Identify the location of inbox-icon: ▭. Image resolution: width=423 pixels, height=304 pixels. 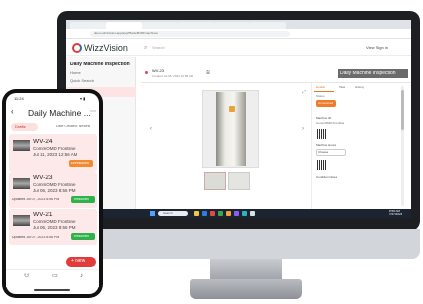
(55, 276).